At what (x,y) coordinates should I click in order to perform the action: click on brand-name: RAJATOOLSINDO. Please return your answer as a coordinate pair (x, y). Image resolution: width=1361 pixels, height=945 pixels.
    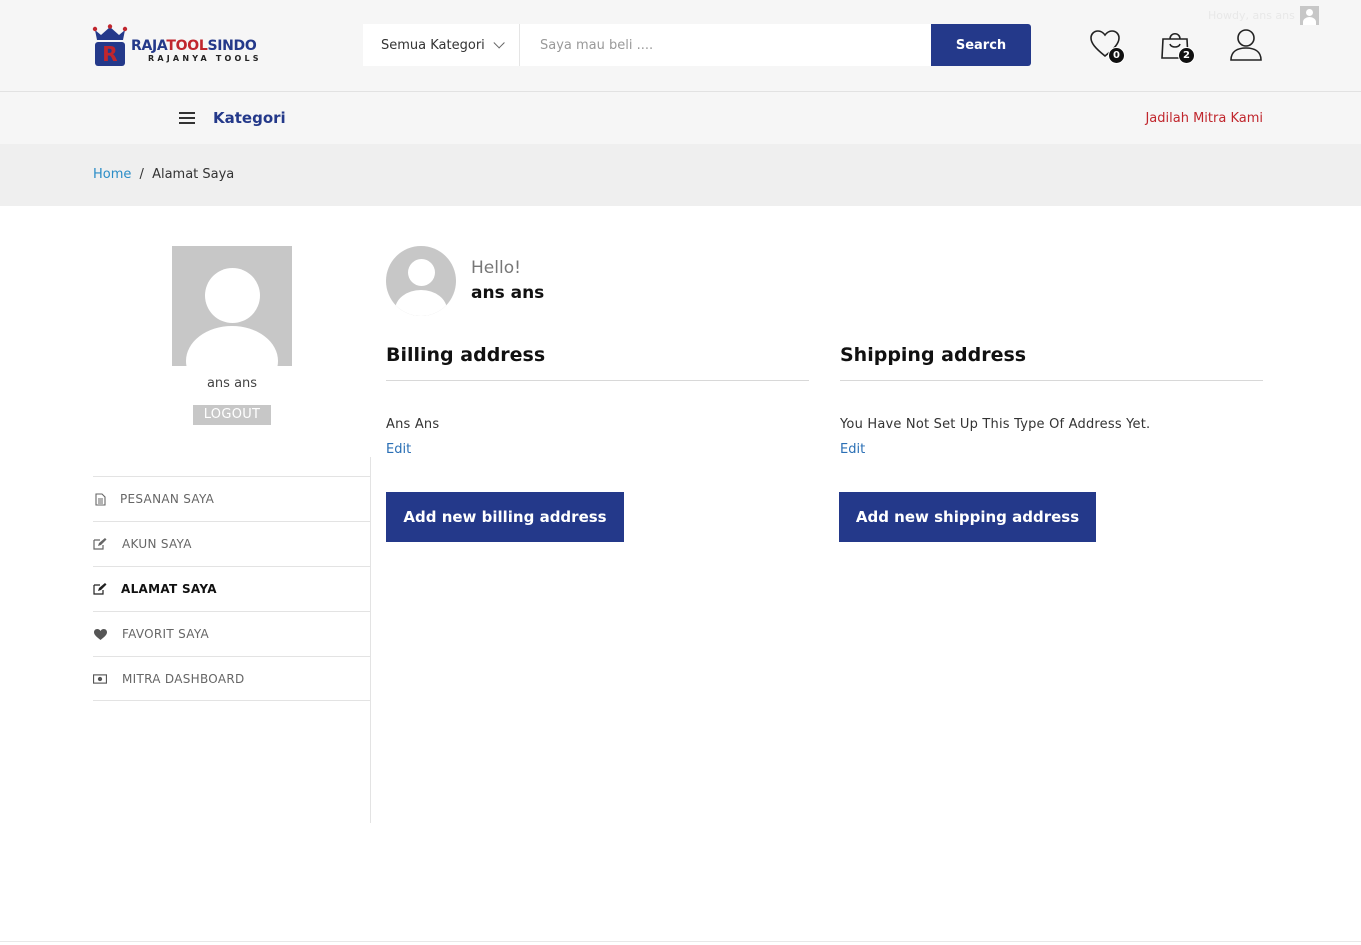
    Looking at the image, I should click on (194, 46).